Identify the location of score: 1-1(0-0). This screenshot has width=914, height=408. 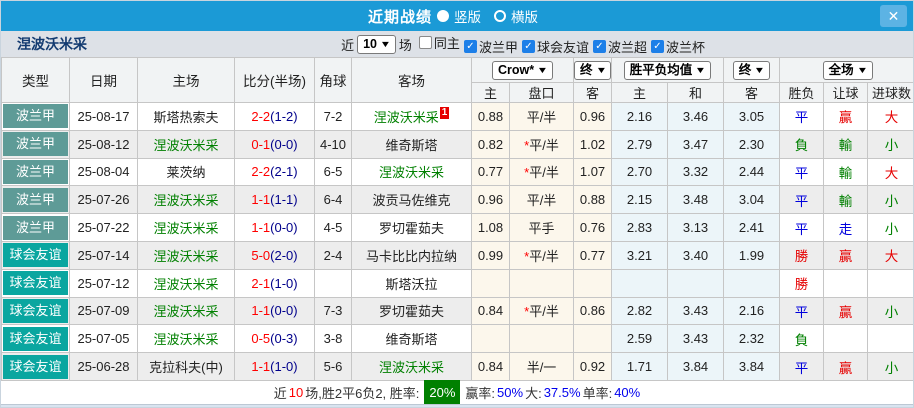
(274, 227).